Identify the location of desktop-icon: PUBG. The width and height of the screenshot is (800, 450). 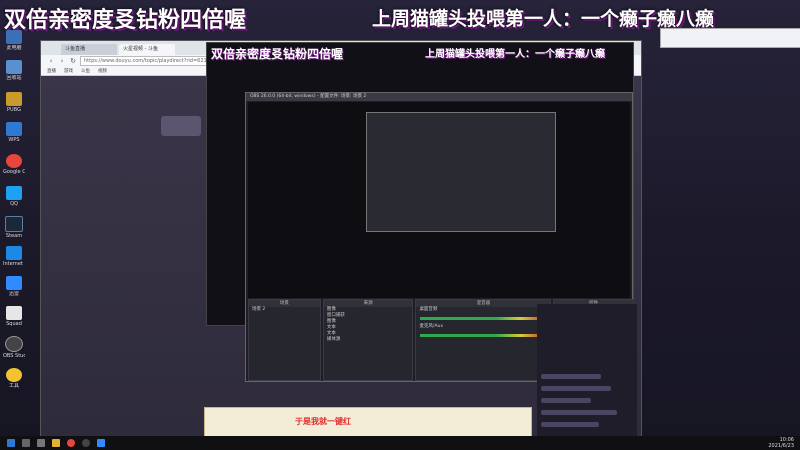
(14, 102).